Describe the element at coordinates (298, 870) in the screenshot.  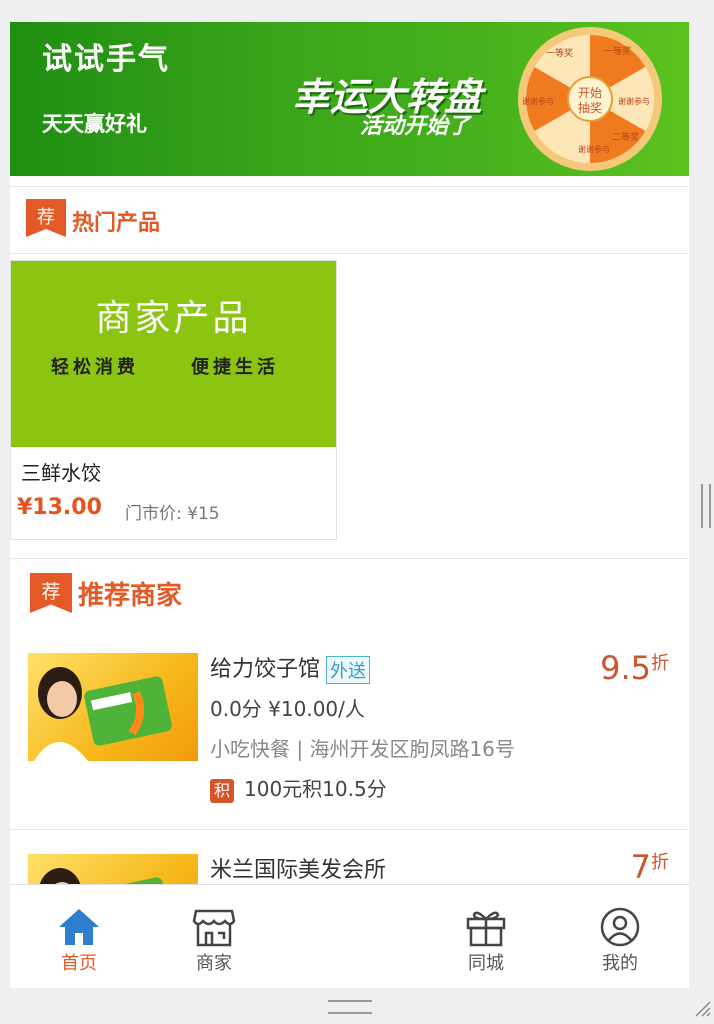
I see `merchant-name: 米兰国际美发会所` at that location.